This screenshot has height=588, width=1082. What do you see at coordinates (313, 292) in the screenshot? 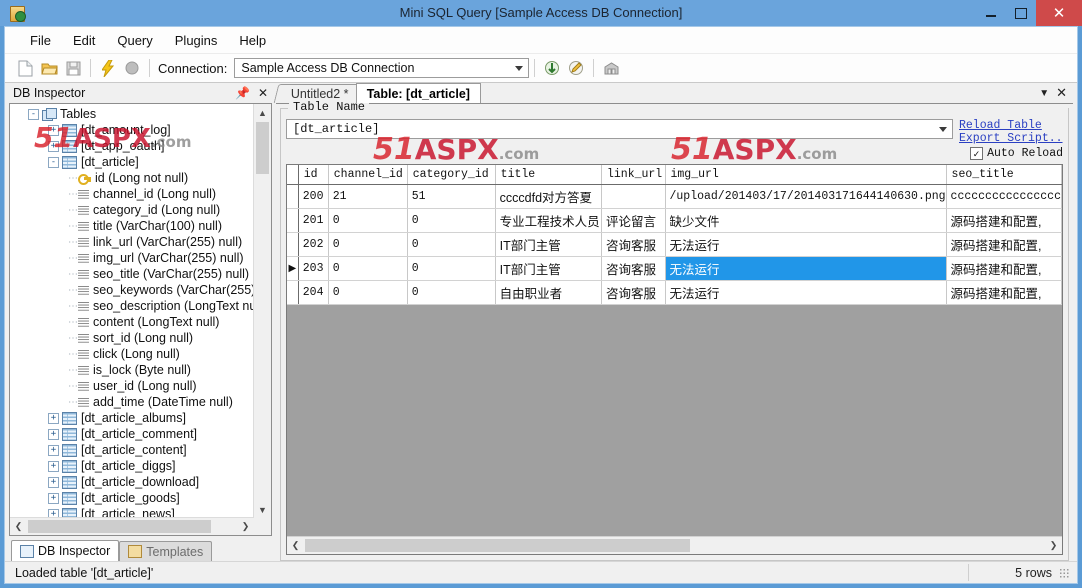
I see `grid-cell-id: 204` at bounding box center [313, 292].